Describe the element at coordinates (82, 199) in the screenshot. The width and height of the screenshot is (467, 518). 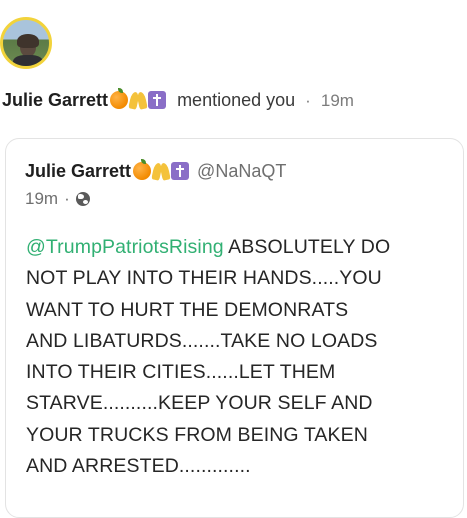
I see `globe-icon` at that location.